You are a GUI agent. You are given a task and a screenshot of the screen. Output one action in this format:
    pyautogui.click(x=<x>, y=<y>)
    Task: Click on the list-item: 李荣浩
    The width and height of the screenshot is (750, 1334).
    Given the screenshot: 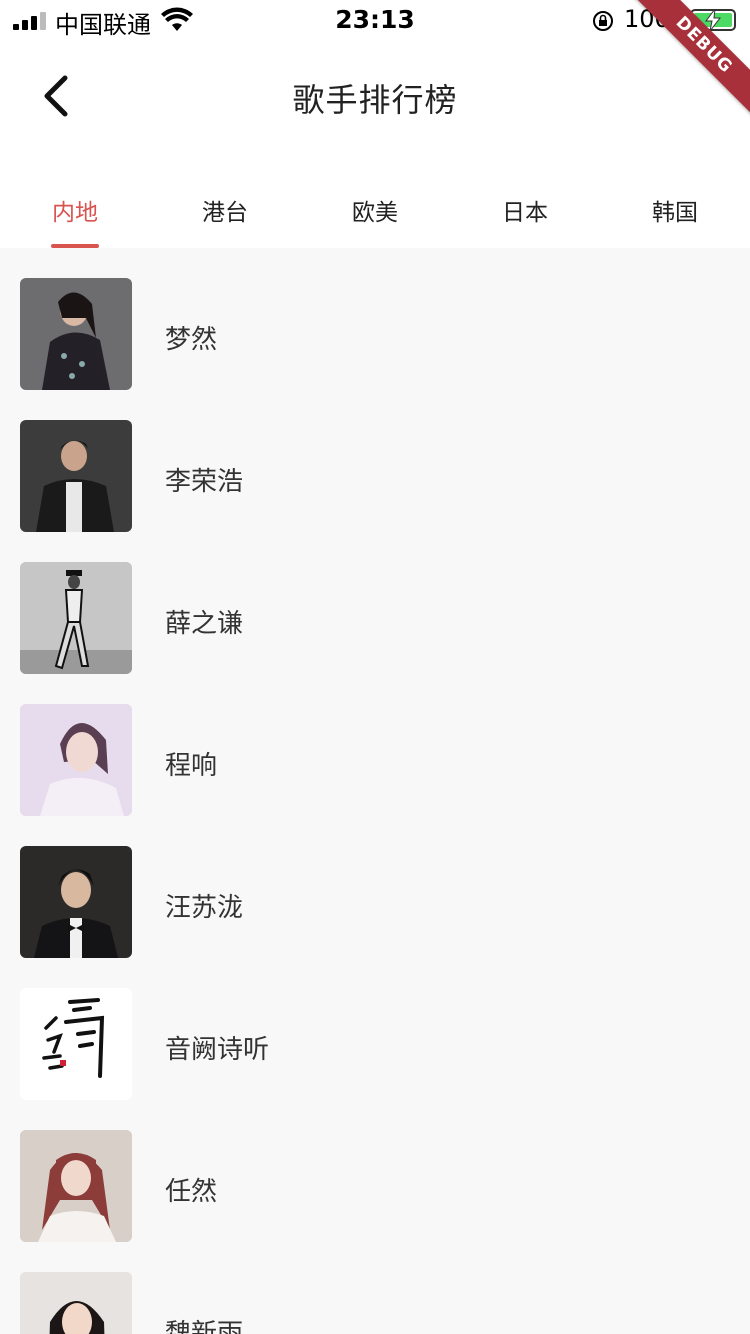 What is the action you would take?
    pyautogui.click(x=375, y=461)
    